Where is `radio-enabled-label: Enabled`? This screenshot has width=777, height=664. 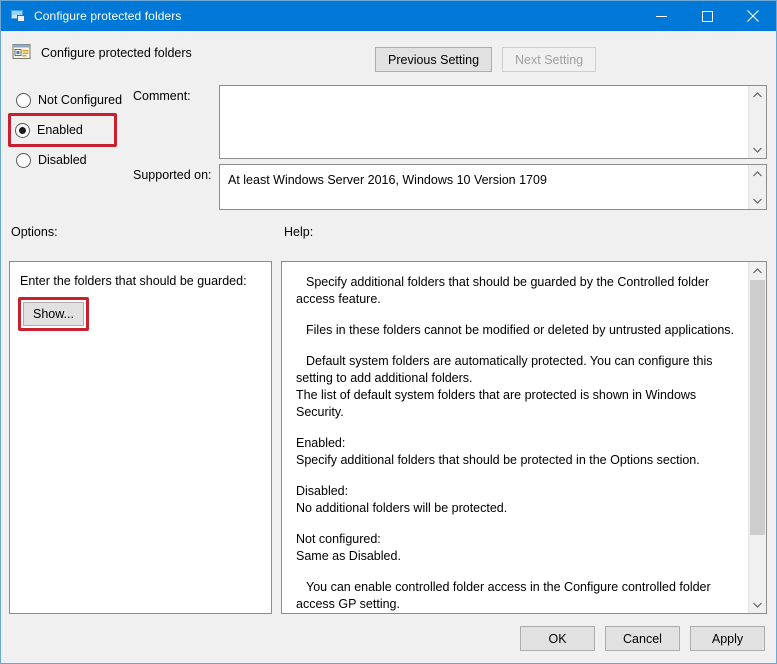 radio-enabled-label: Enabled is located at coordinates (60, 130).